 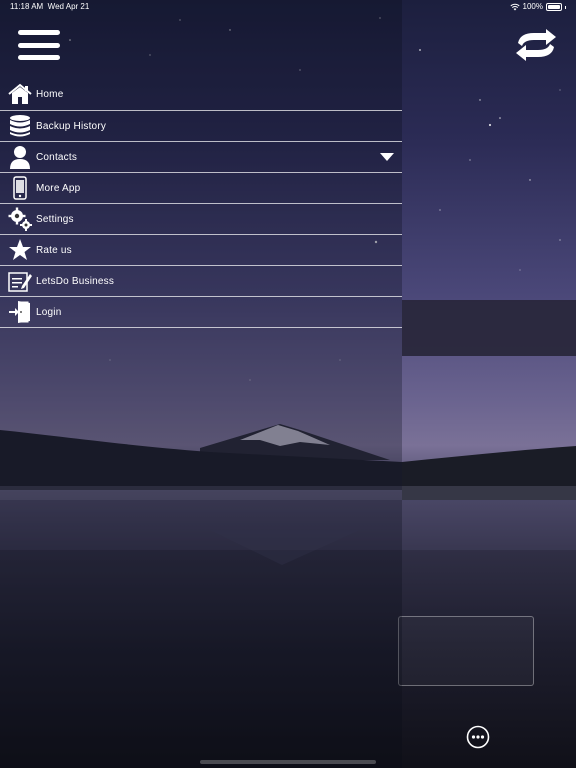 What do you see at coordinates (201, 250) in the screenshot?
I see `menu-item-rate-us: Rate us` at bounding box center [201, 250].